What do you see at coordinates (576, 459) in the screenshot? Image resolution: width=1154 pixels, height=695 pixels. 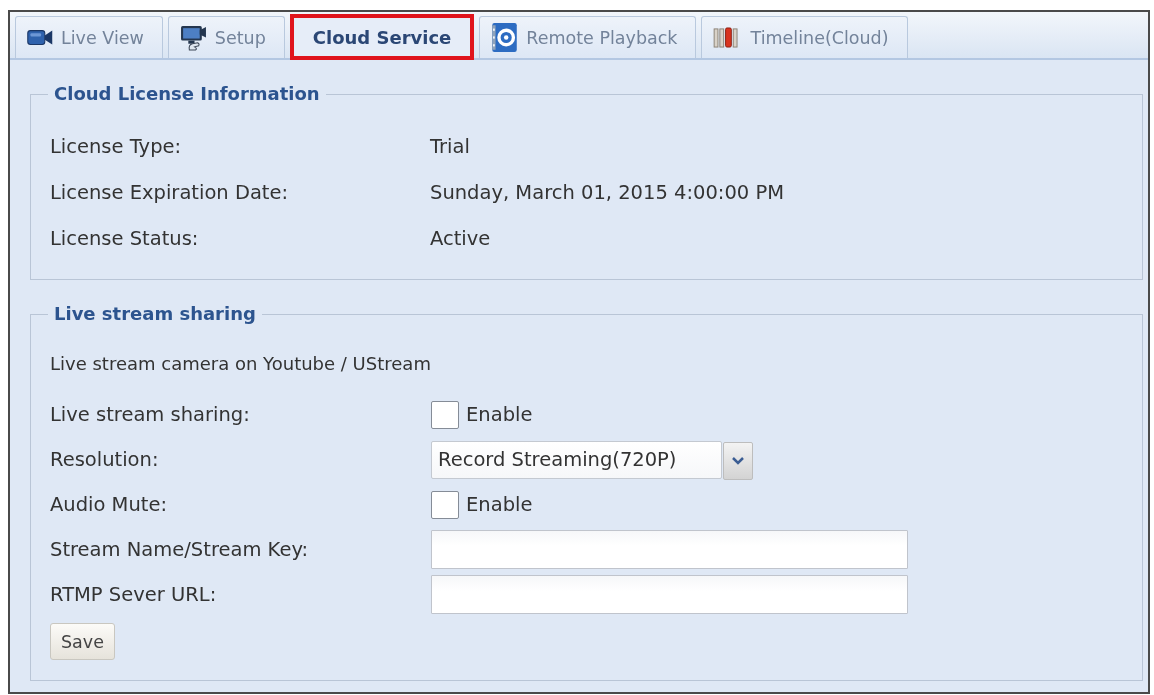 I see `resolution-select: Record Streaming(720P)` at bounding box center [576, 459].